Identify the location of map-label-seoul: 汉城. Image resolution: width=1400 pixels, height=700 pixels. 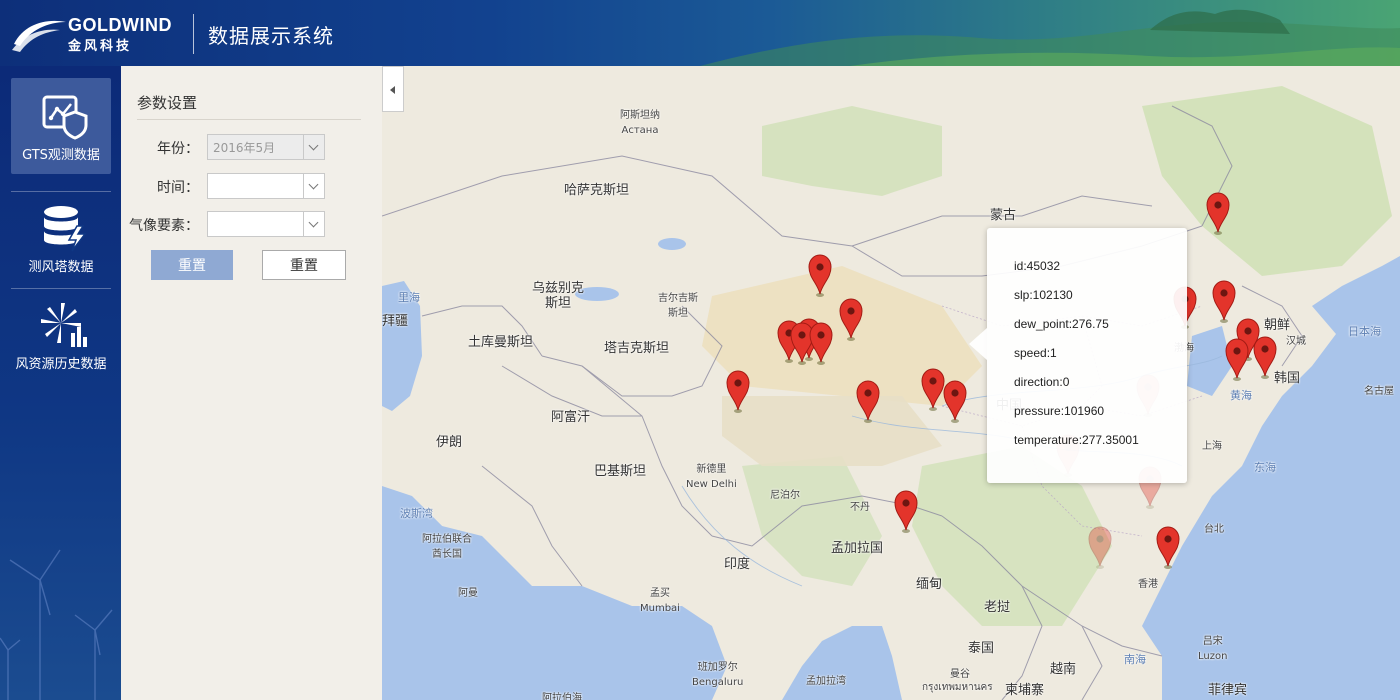
(1296, 341).